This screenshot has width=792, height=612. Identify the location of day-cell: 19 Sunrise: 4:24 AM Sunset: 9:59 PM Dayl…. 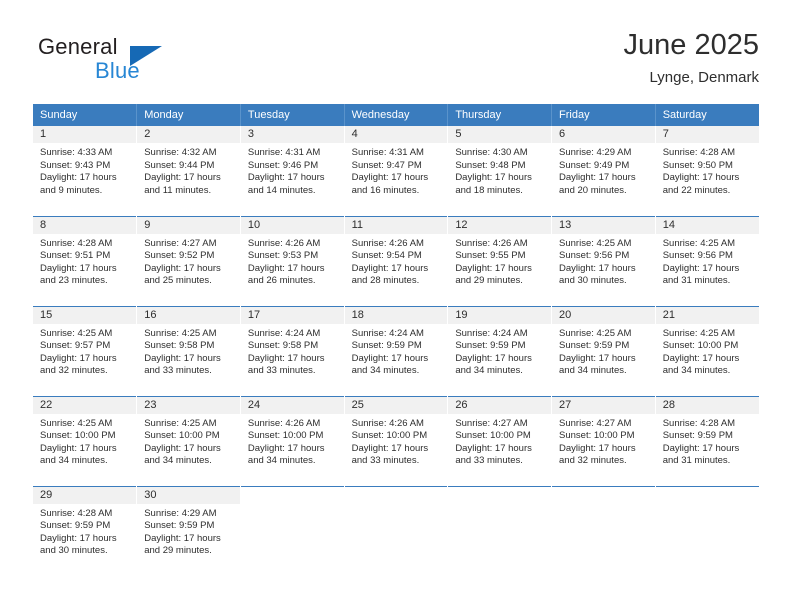
(500, 350).